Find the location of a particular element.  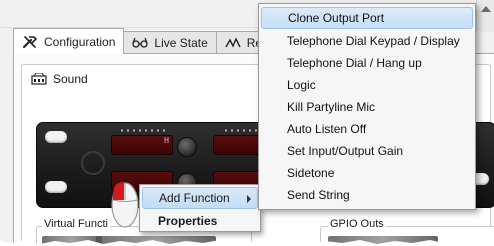

scroll-up-button is located at coordinates (485, 16).